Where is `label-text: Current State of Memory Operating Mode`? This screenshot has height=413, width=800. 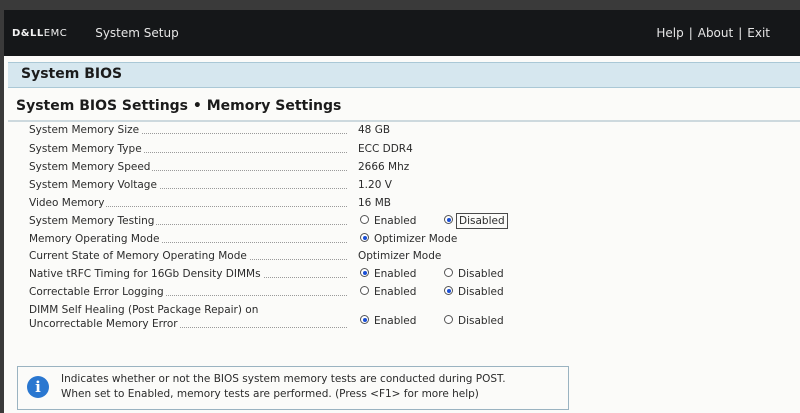
label-text: Current State of Memory Operating Mode is located at coordinates (139, 256).